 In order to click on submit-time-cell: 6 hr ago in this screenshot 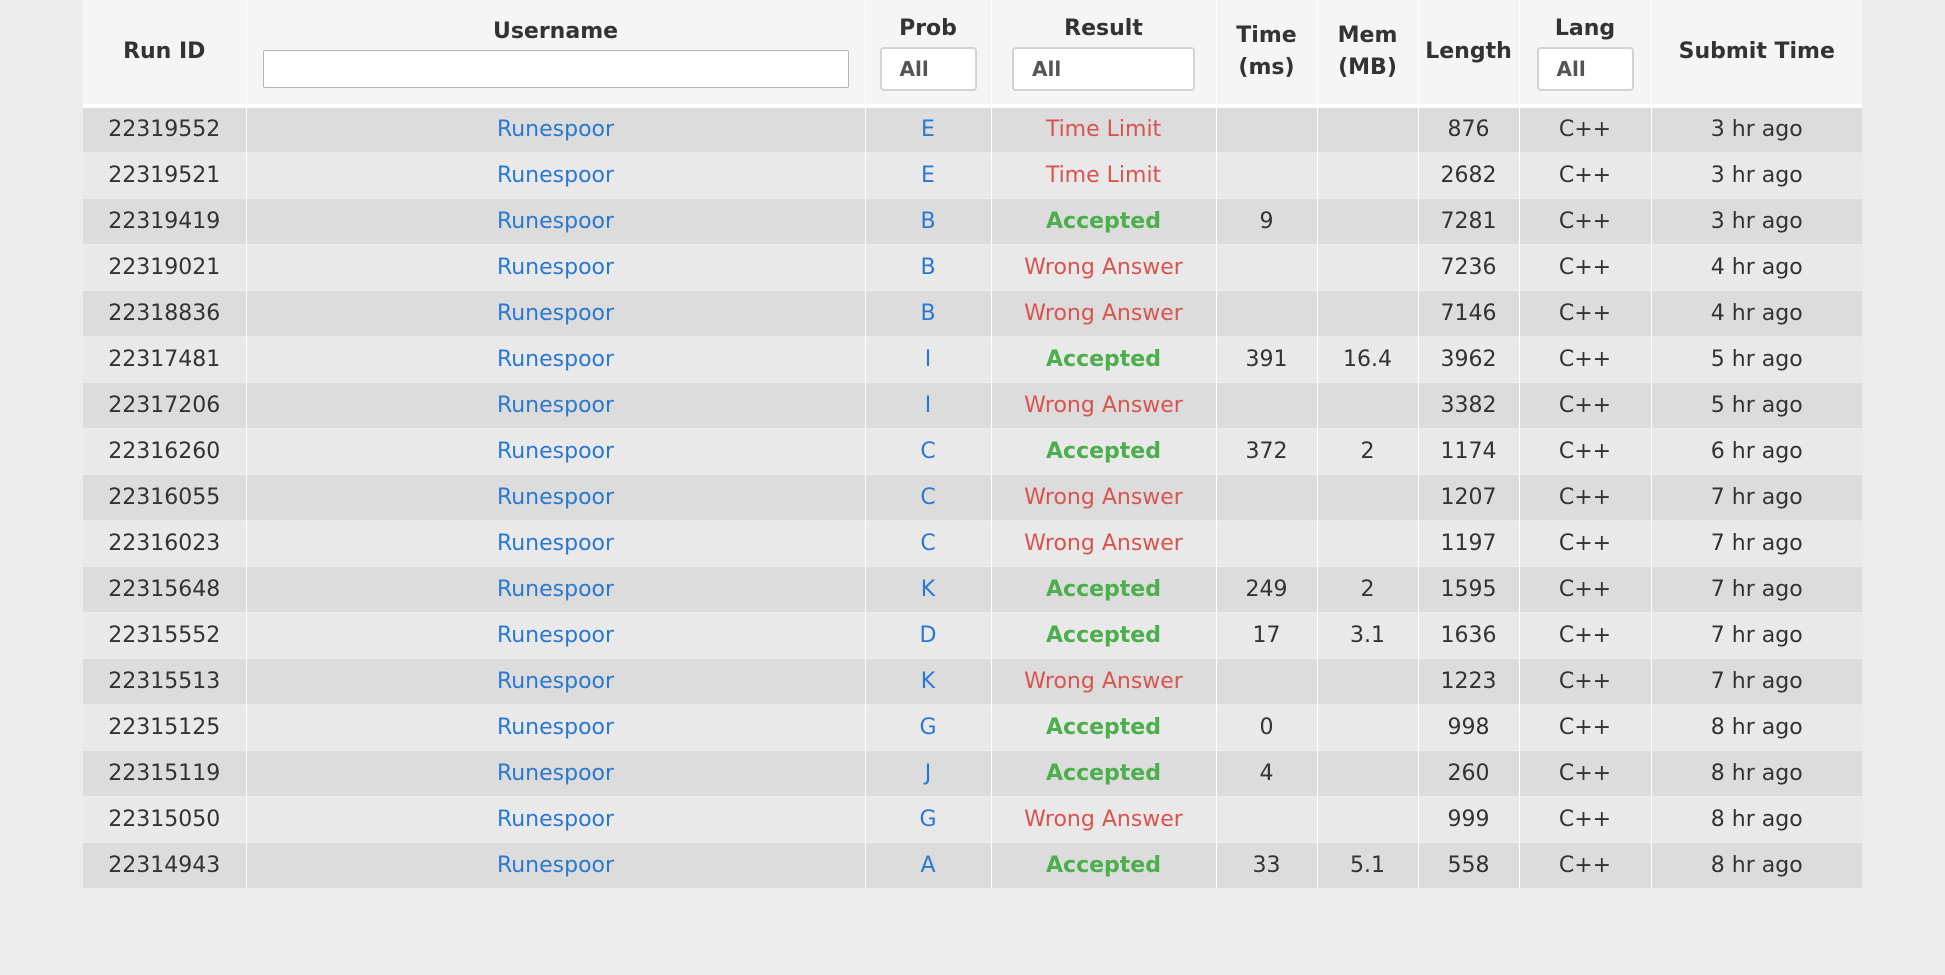, I will do `click(1756, 451)`.